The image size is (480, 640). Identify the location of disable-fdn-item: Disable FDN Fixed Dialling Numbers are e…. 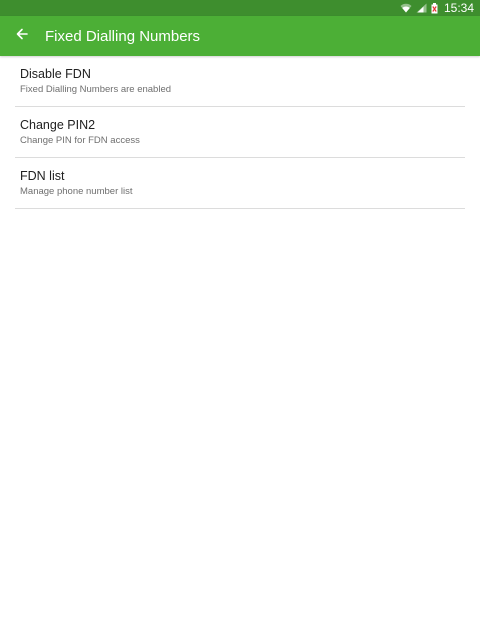
(240, 81).